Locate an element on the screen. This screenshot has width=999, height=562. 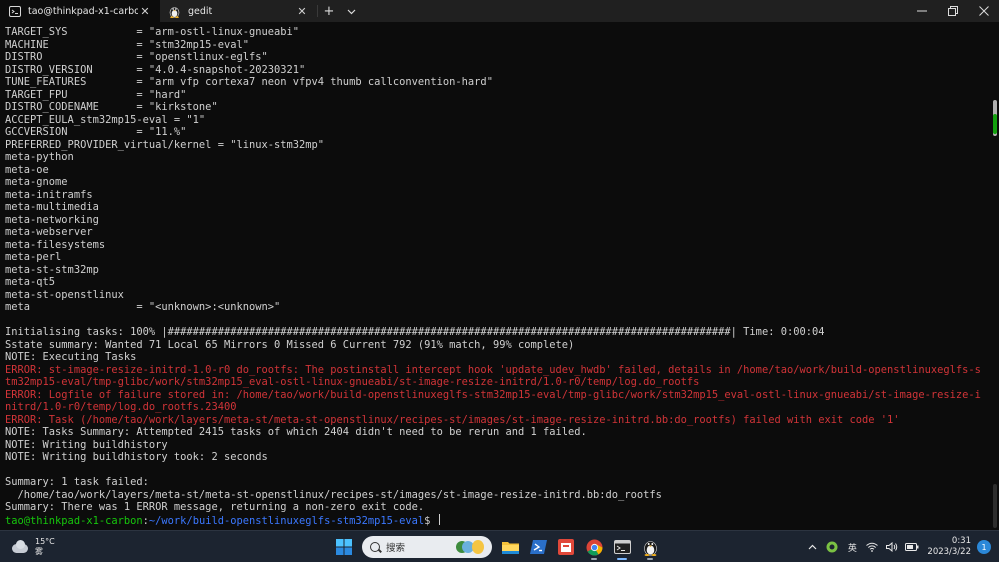
office-app-icon is located at coordinates (566, 547).